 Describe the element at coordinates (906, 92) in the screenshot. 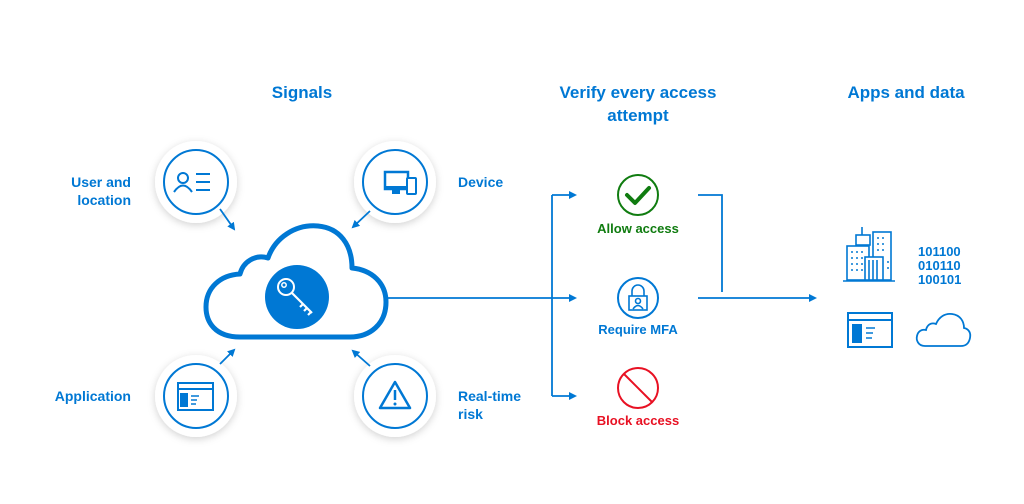

I see `apps-heading: Apps and data` at that location.